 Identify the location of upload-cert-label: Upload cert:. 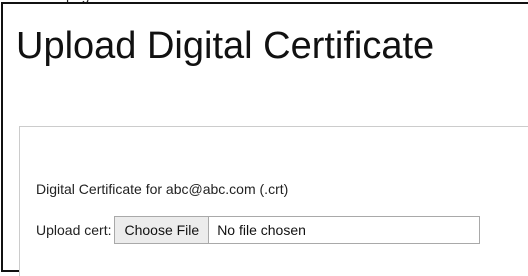
(74, 230).